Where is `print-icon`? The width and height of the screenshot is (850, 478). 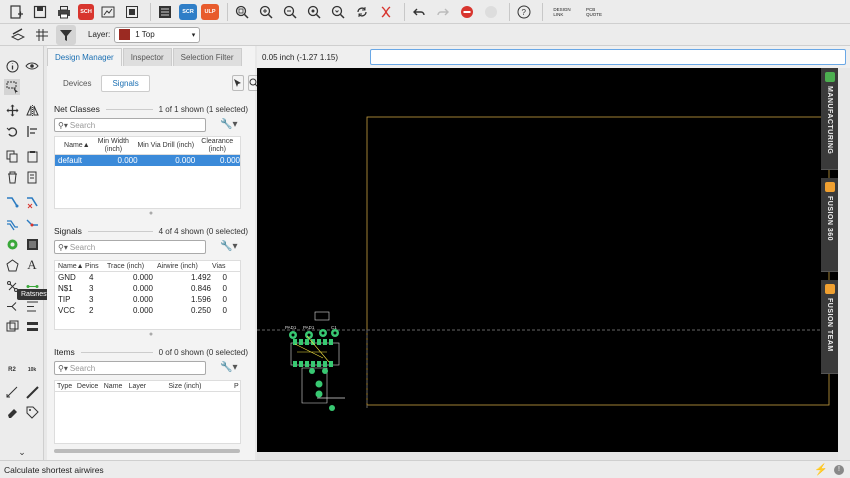 print-icon is located at coordinates (64, 12).